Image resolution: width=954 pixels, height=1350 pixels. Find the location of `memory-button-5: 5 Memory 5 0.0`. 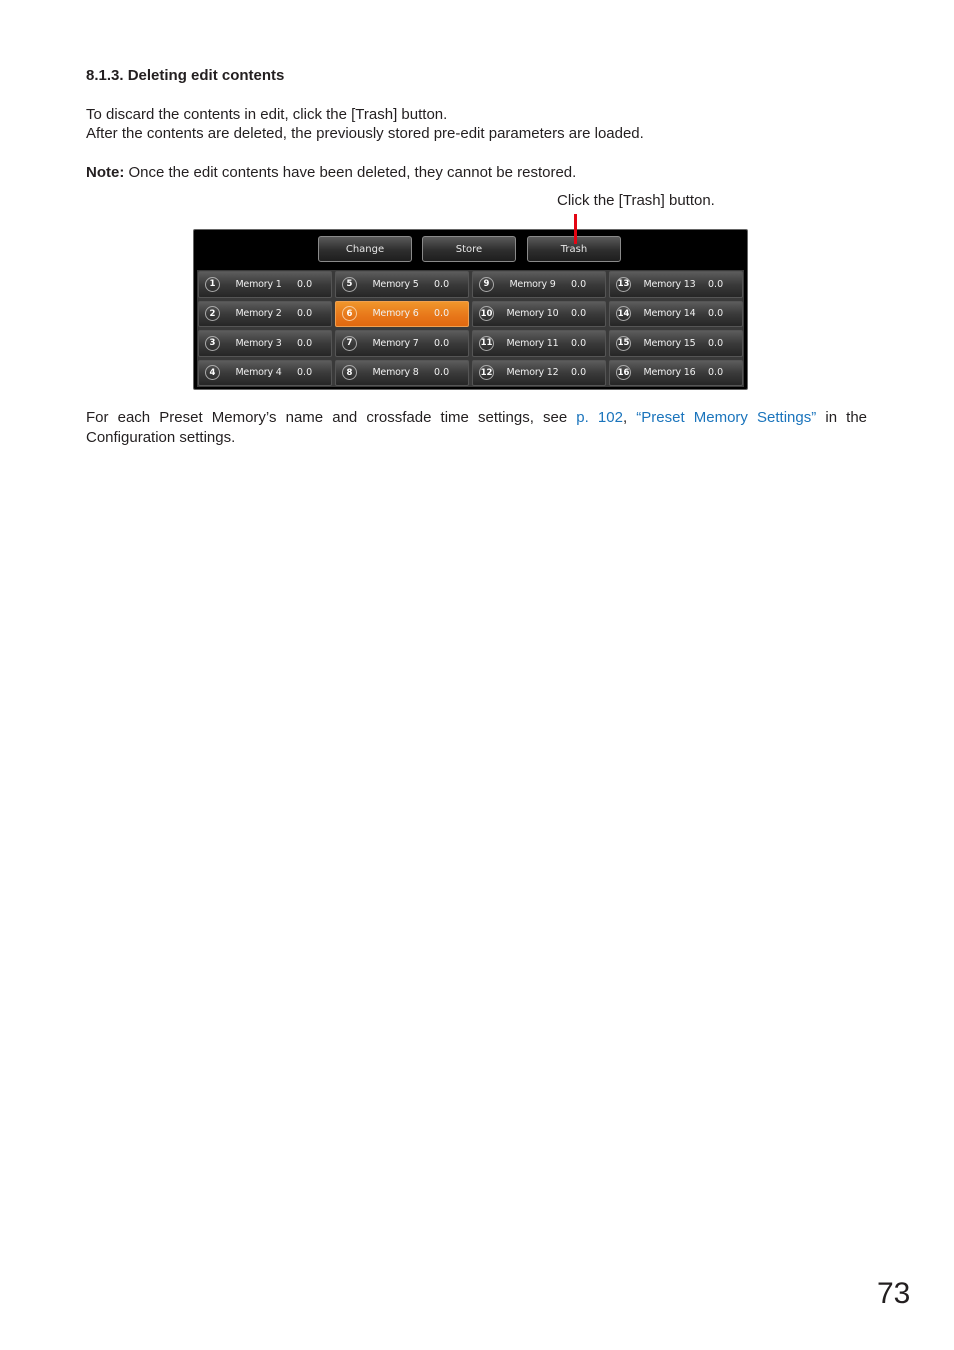

memory-button-5: 5 Memory 5 0.0 is located at coordinates (402, 284).